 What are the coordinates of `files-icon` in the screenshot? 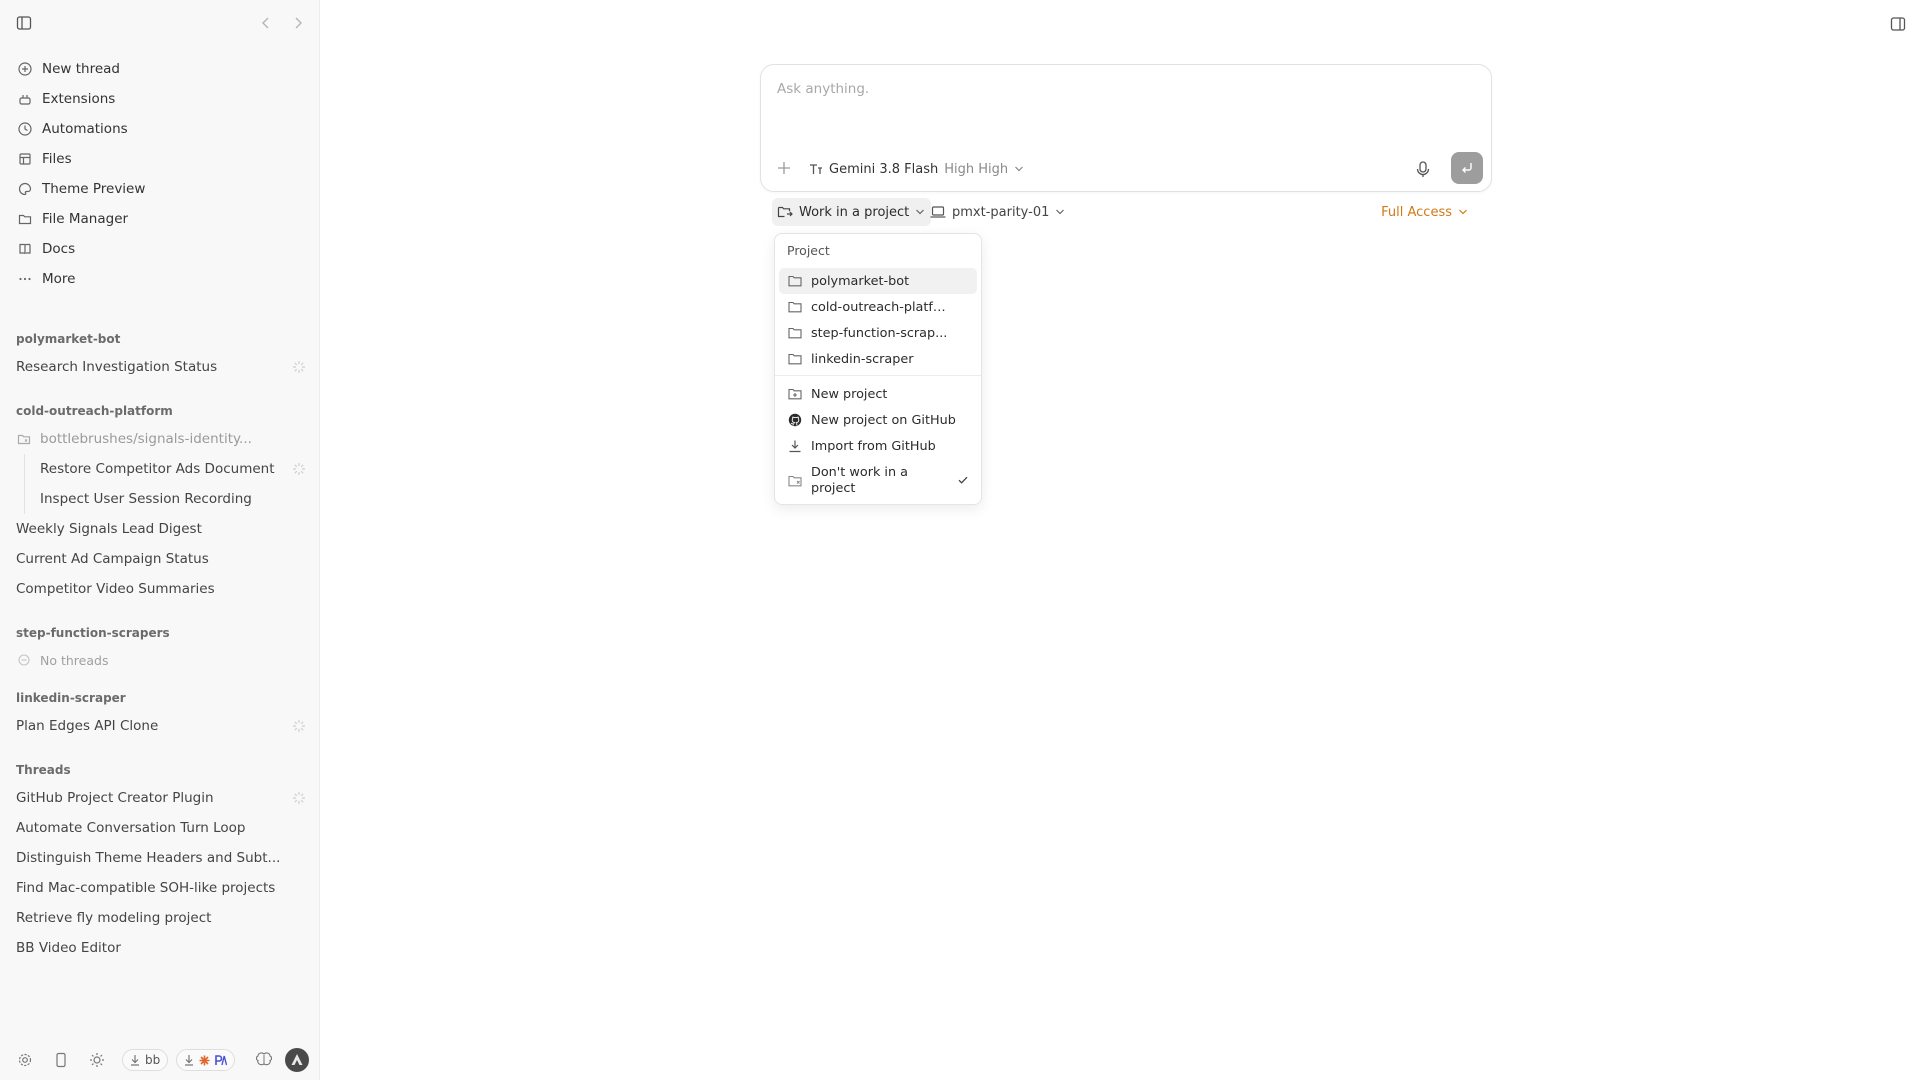 It's located at (25, 159).